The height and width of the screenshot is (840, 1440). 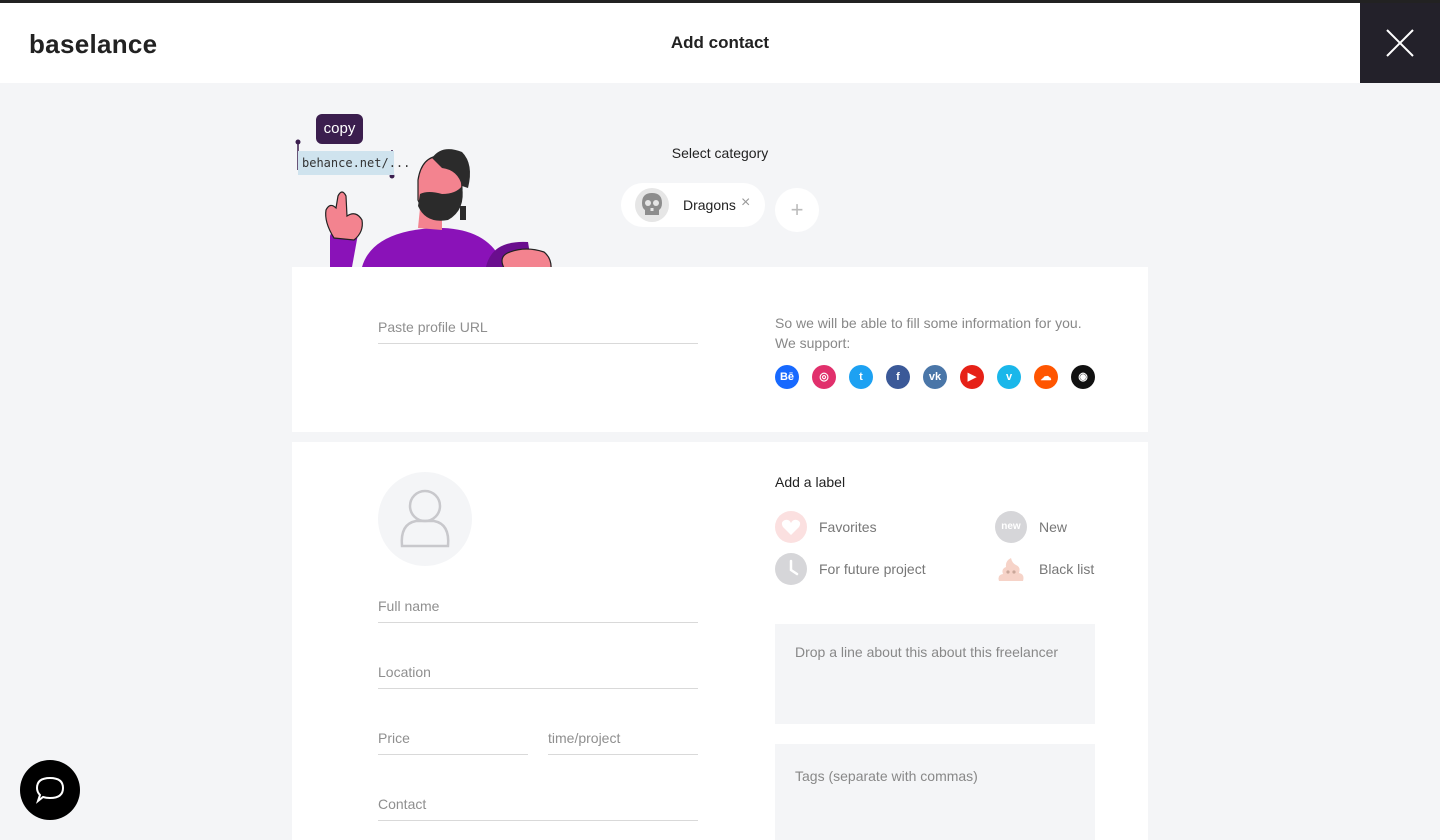 What do you see at coordinates (1011, 527) in the screenshot?
I see `new-badge-icon: new` at bounding box center [1011, 527].